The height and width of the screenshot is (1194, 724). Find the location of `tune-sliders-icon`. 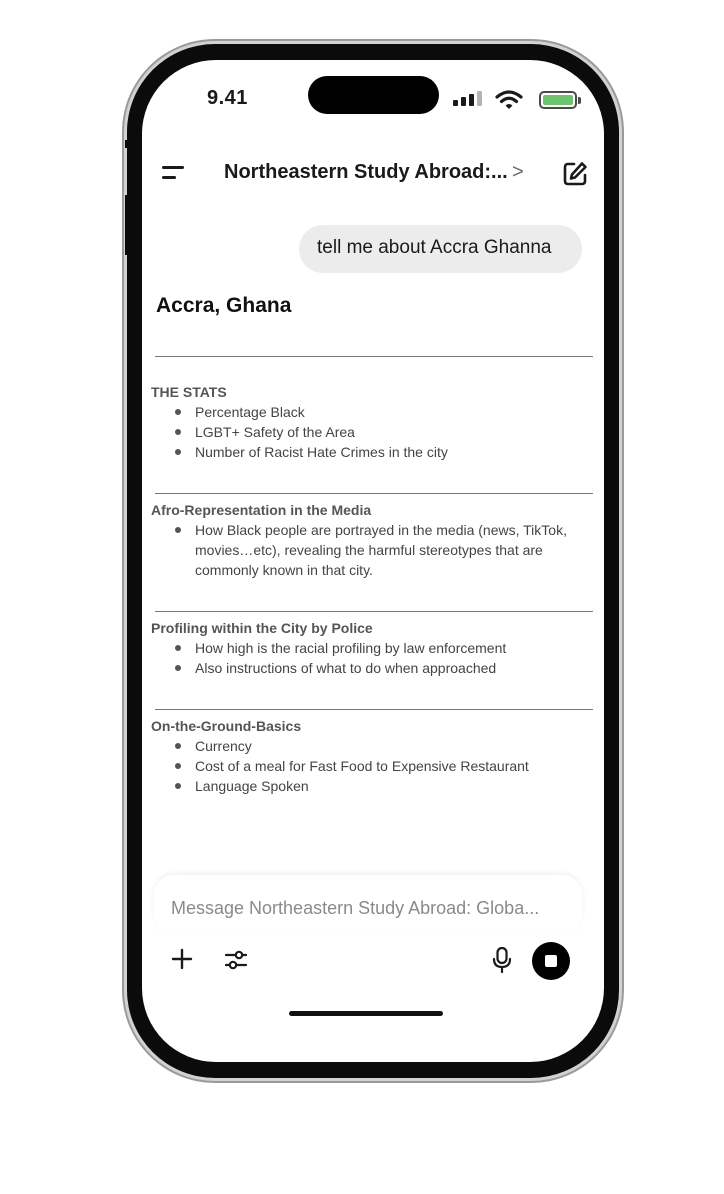

tune-sliders-icon is located at coordinates (236, 960).